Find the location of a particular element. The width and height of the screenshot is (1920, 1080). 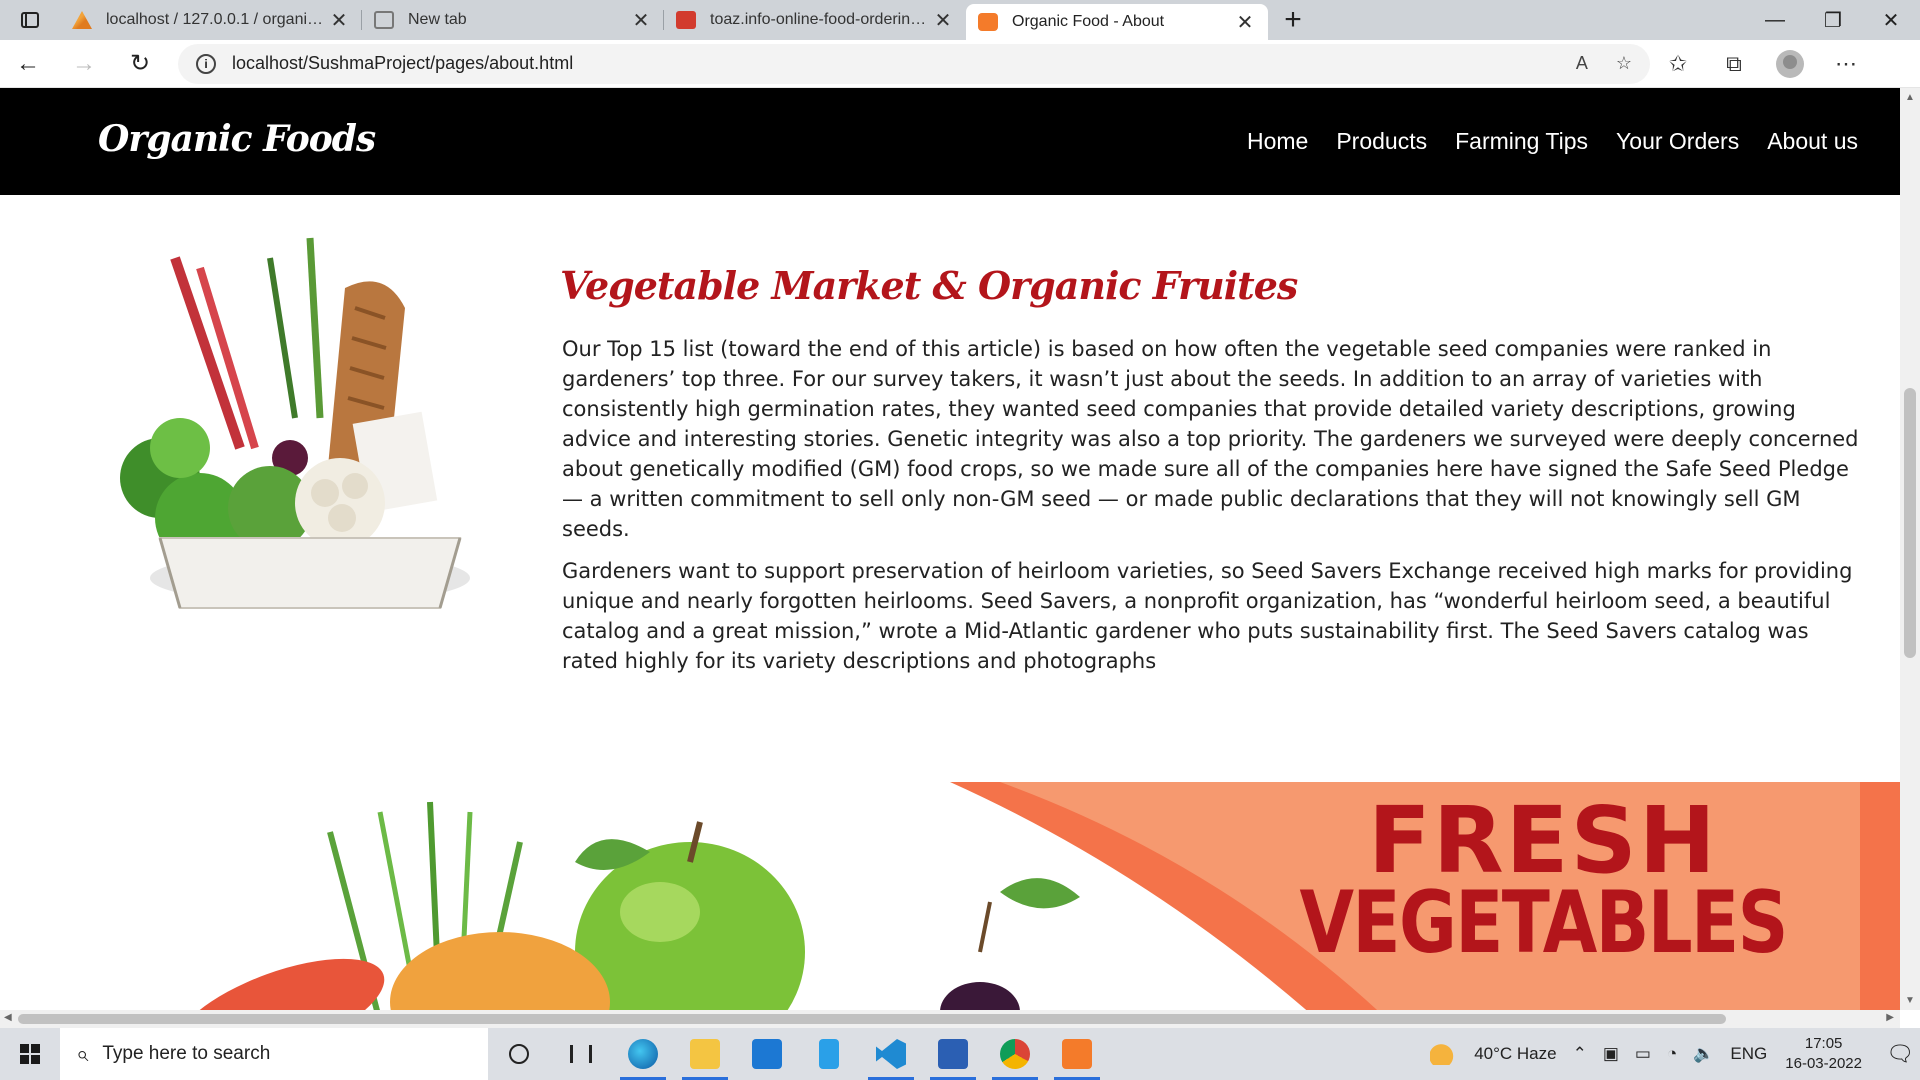

add-favorite-icon: ☆ is located at coordinates (1624, 63).